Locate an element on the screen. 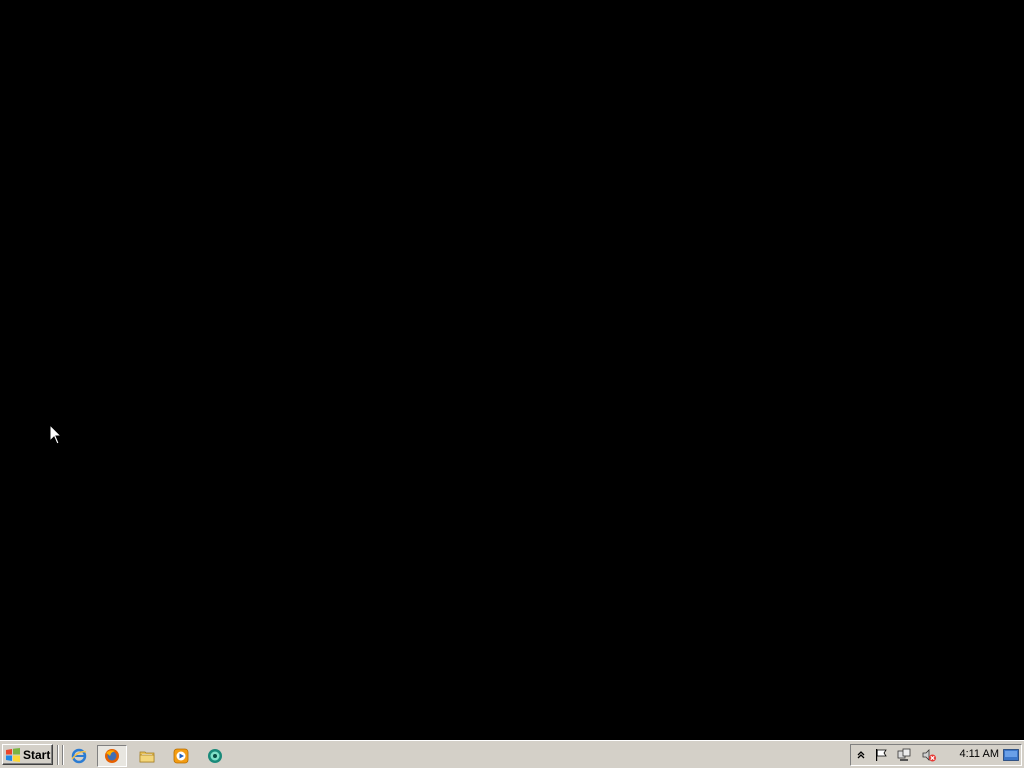  network-button is located at coordinates (904, 755).